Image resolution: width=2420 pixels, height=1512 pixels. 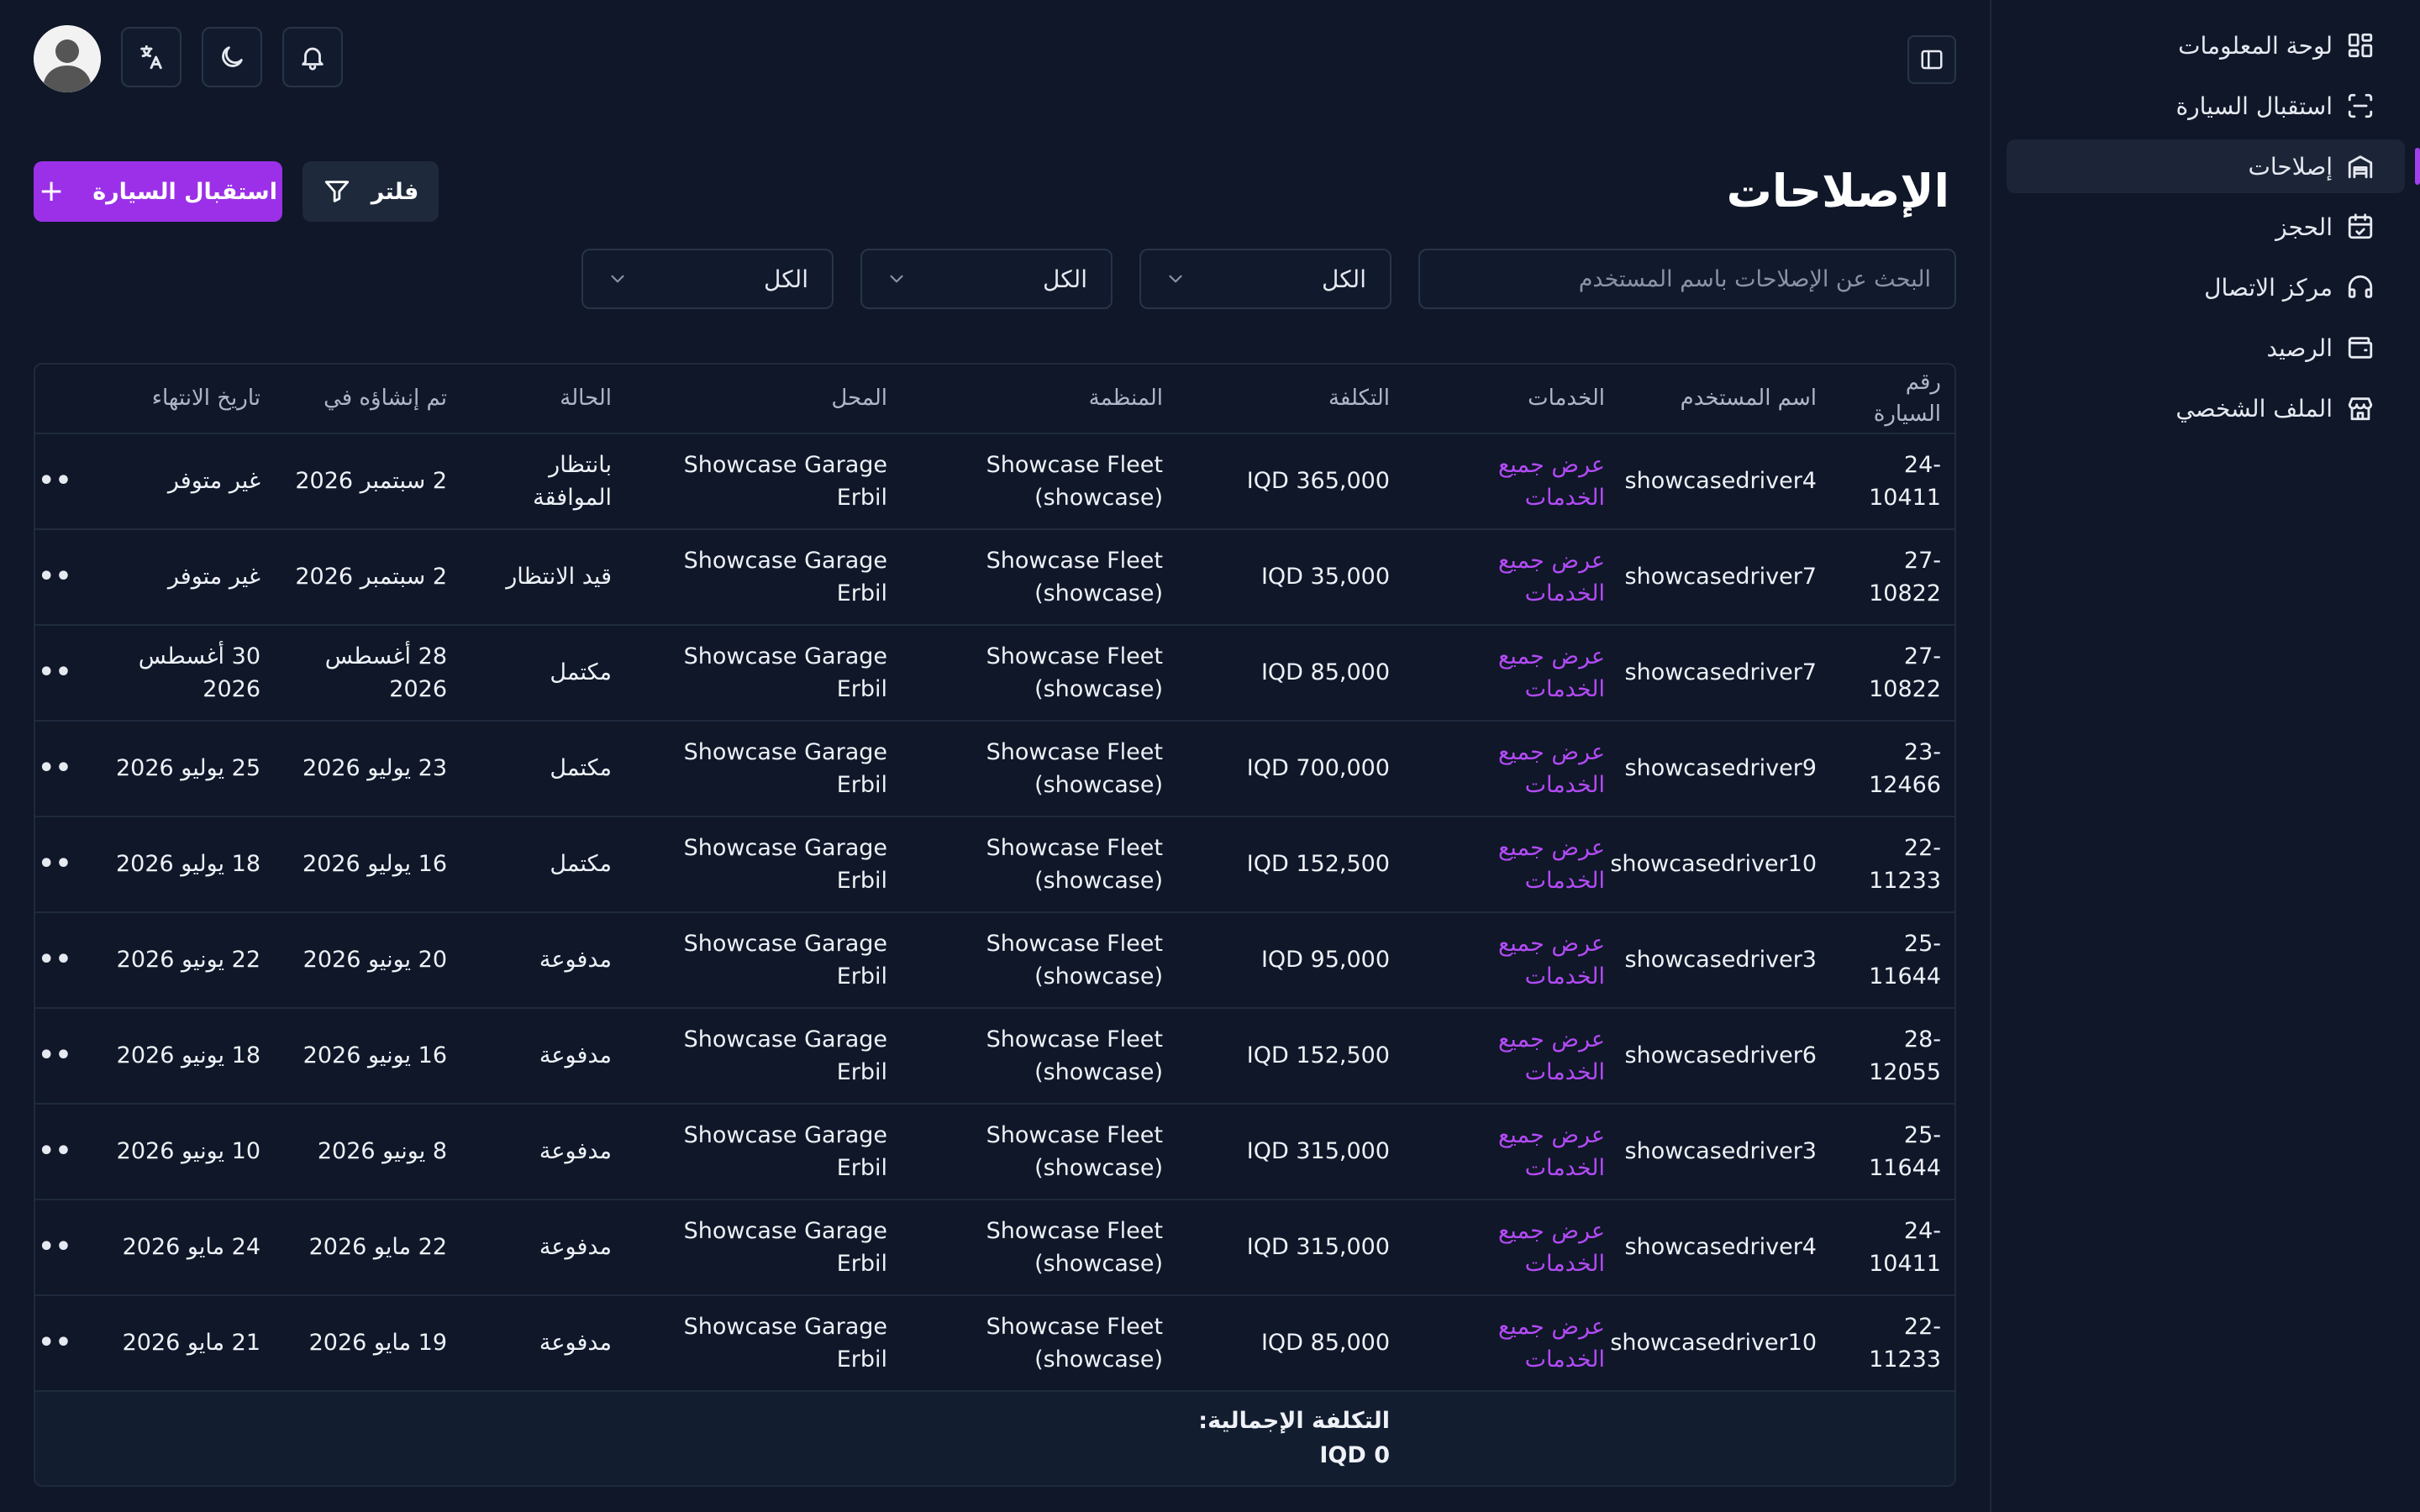 What do you see at coordinates (2213, 166) in the screenshot?
I see `sidebar-item-repairs: إصلاحات` at bounding box center [2213, 166].